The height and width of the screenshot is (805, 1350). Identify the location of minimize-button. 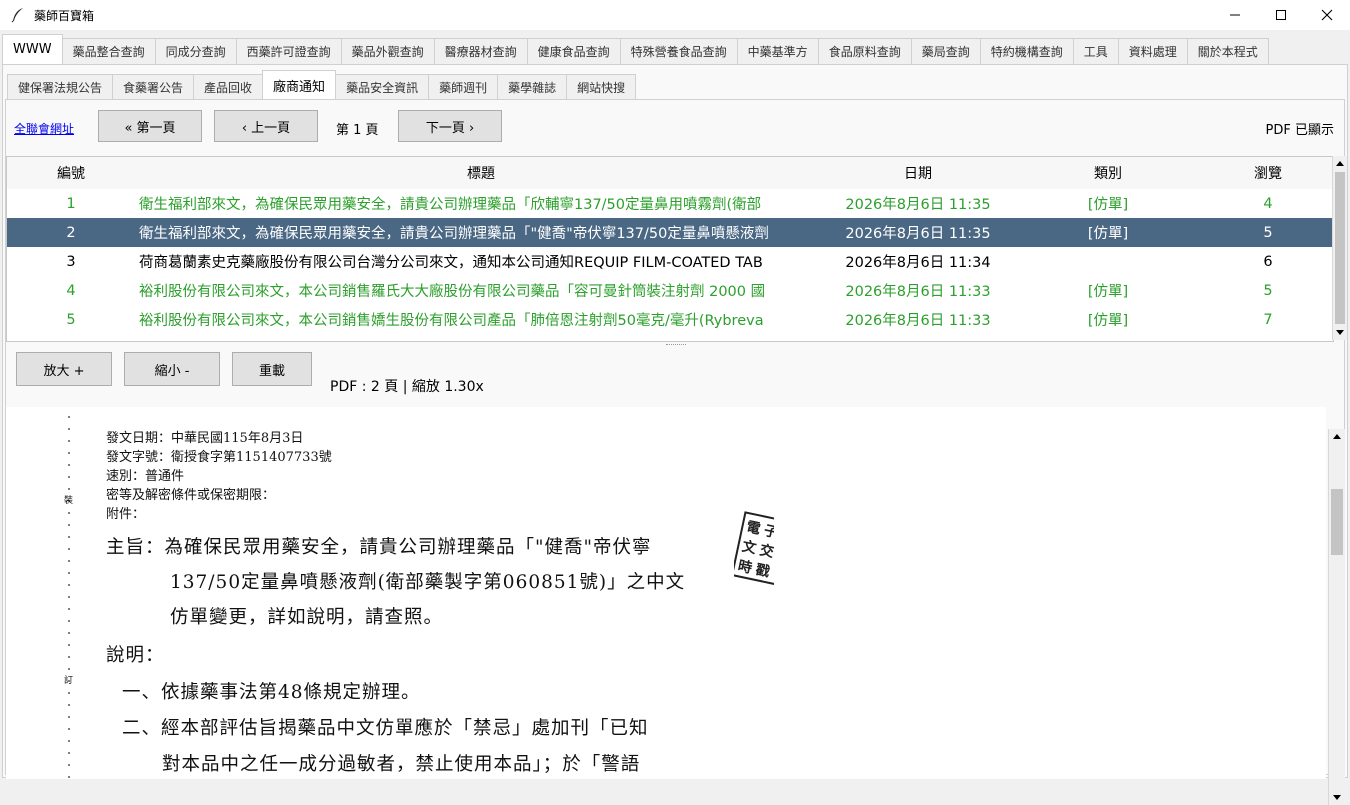
(1235, 15).